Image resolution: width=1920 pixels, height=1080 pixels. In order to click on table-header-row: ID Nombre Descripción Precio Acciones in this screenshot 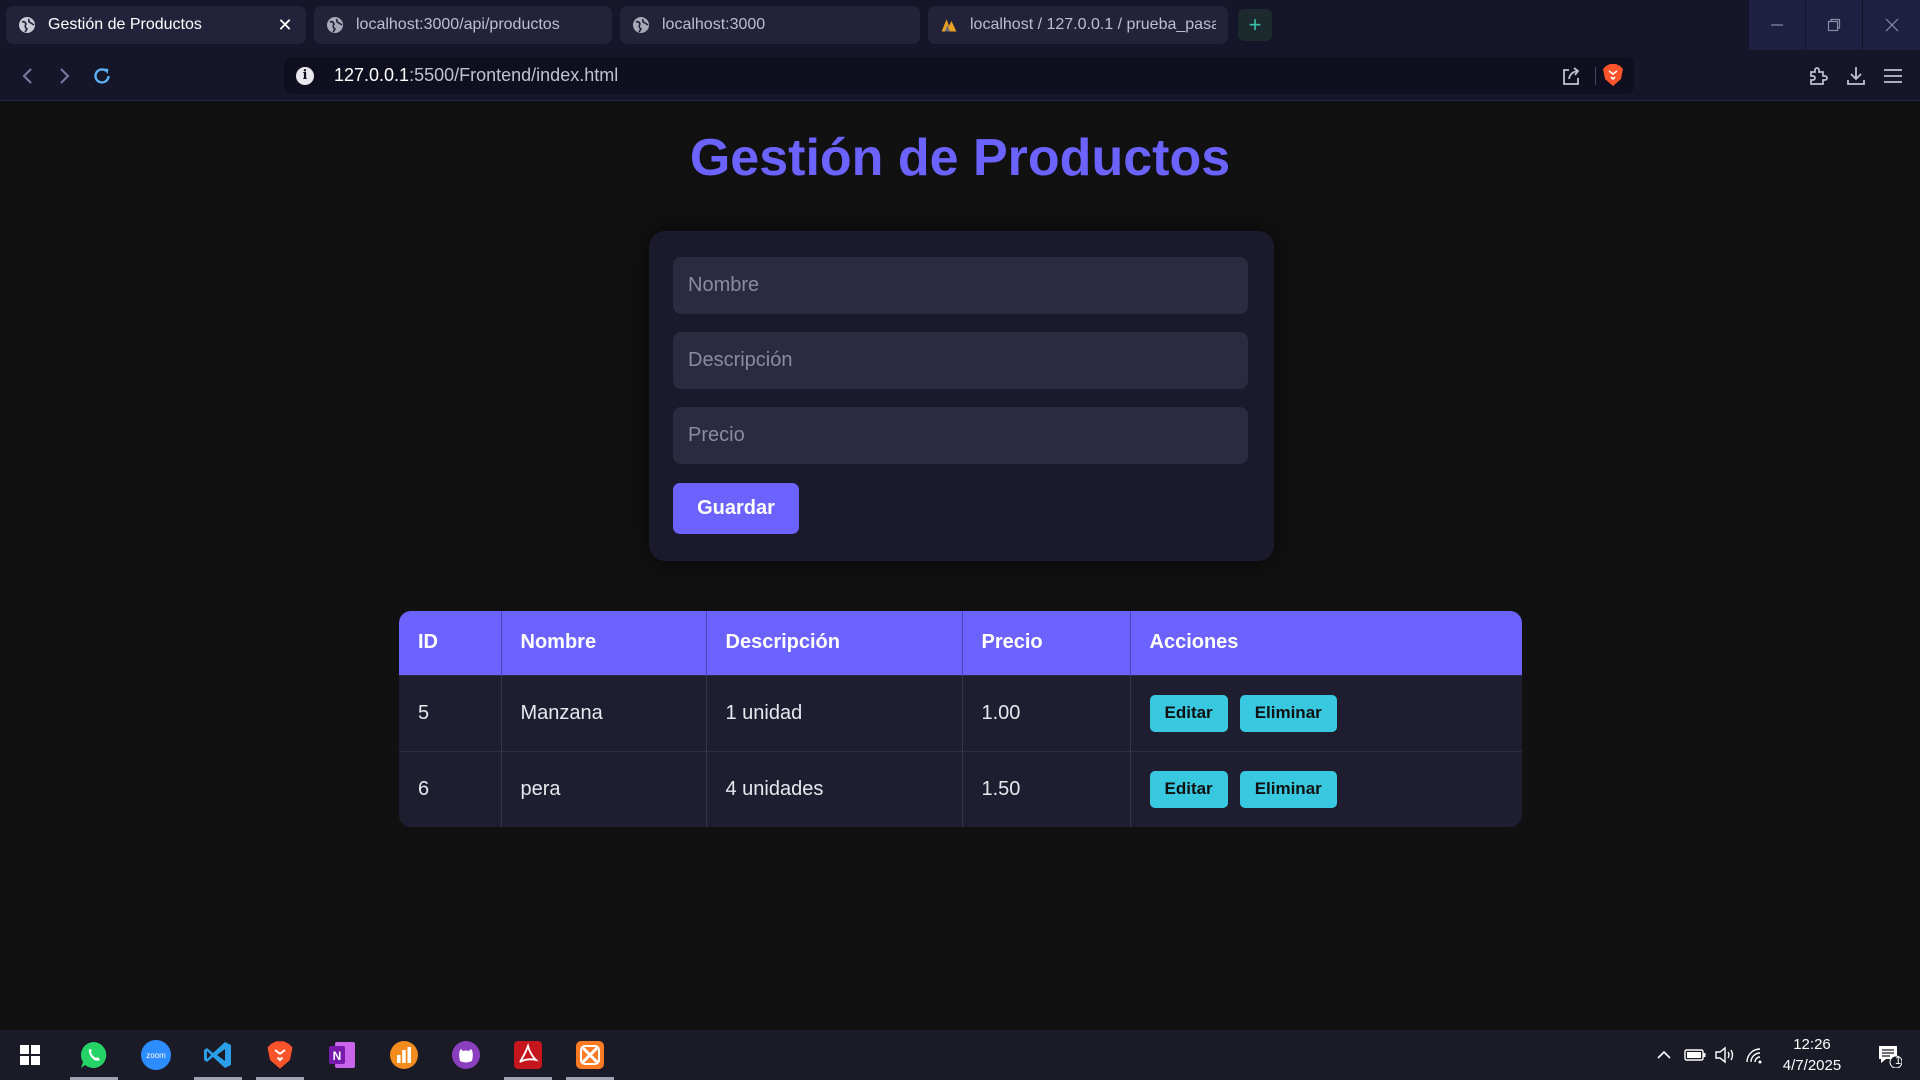, I will do `click(960, 643)`.